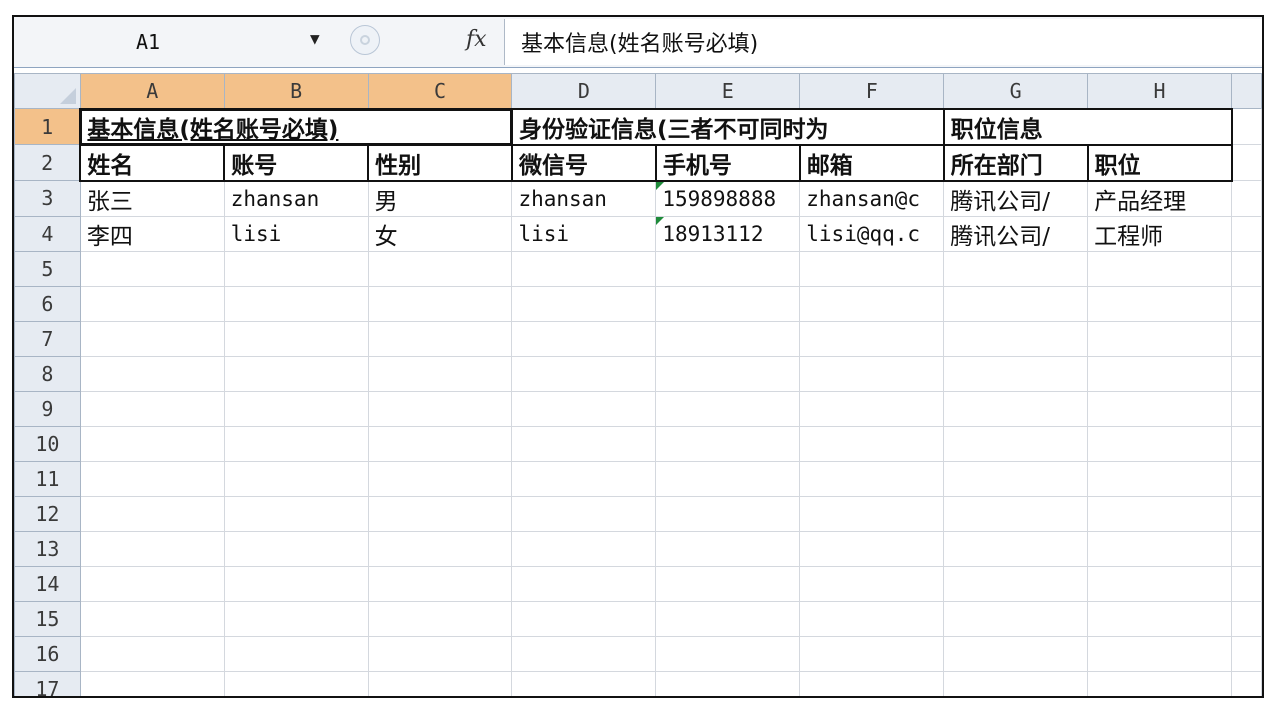 Image resolution: width=1280 pixels, height=721 pixels. I want to click on row-header-3: 3, so click(47, 198).